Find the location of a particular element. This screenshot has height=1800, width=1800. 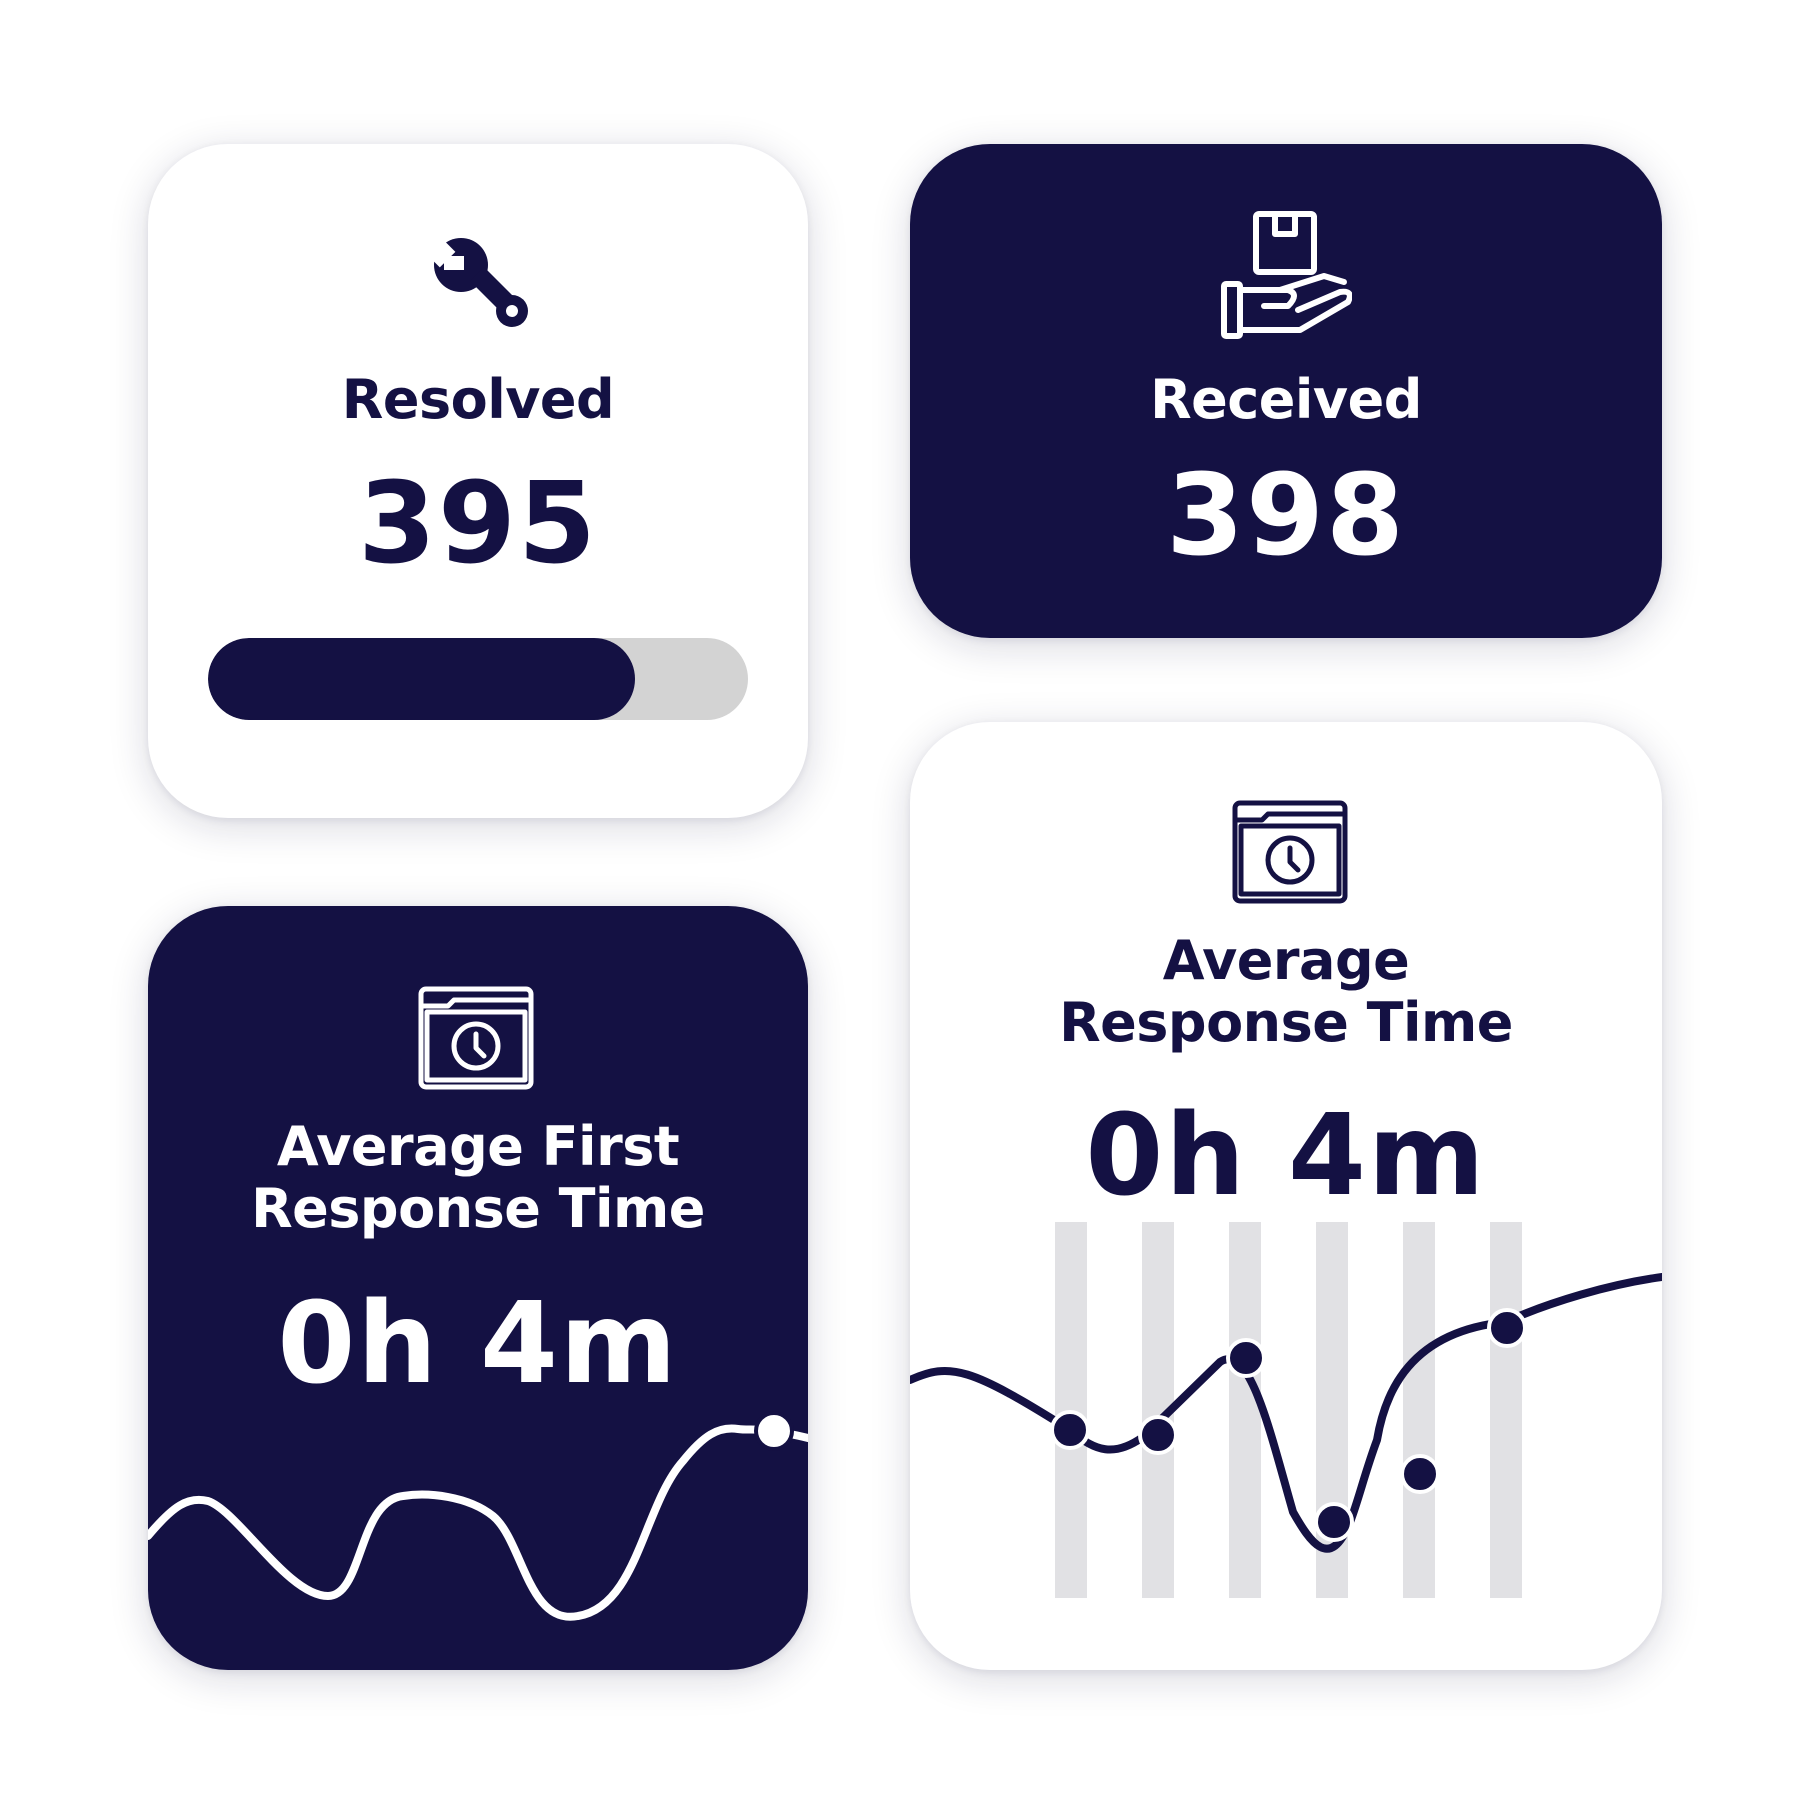

wrench-icon is located at coordinates (476, 278).